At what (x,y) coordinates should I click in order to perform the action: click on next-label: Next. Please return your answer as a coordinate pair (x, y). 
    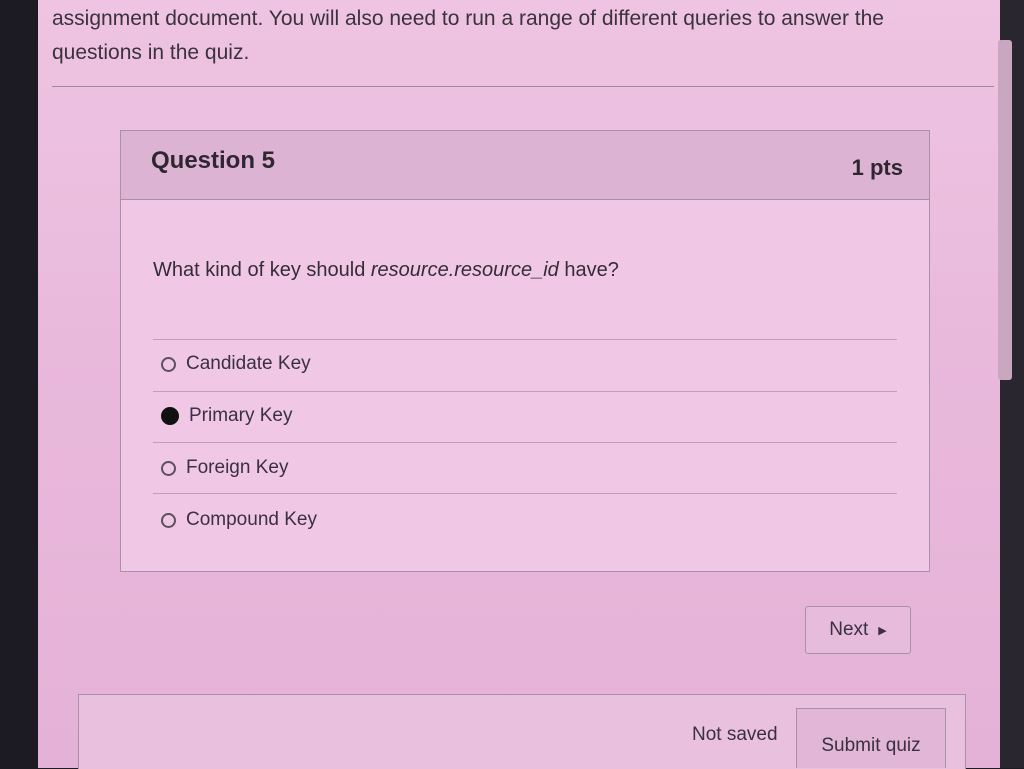
    Looking at the image, I should click on (849, 629).